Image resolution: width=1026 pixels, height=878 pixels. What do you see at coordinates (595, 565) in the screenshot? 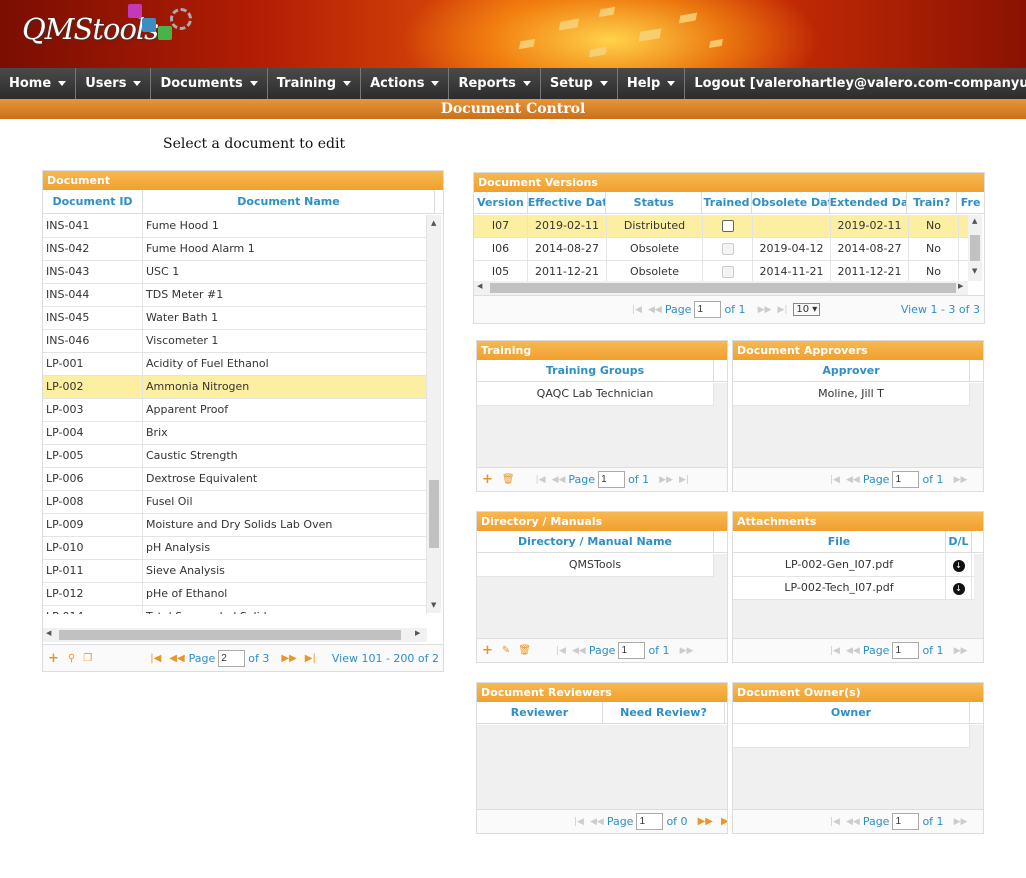
I see `directory-cell: QMSTools` at bounding box center [595, 565].